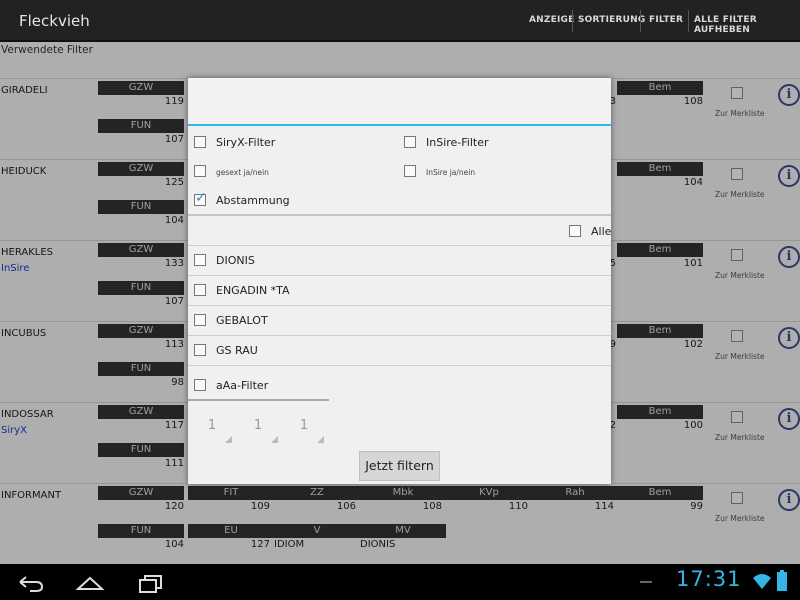 Image resolution: width=800 pixels, height=600 pixels. I want to click on insire-yn-label: InSire ja/nein, so click(451, 172).